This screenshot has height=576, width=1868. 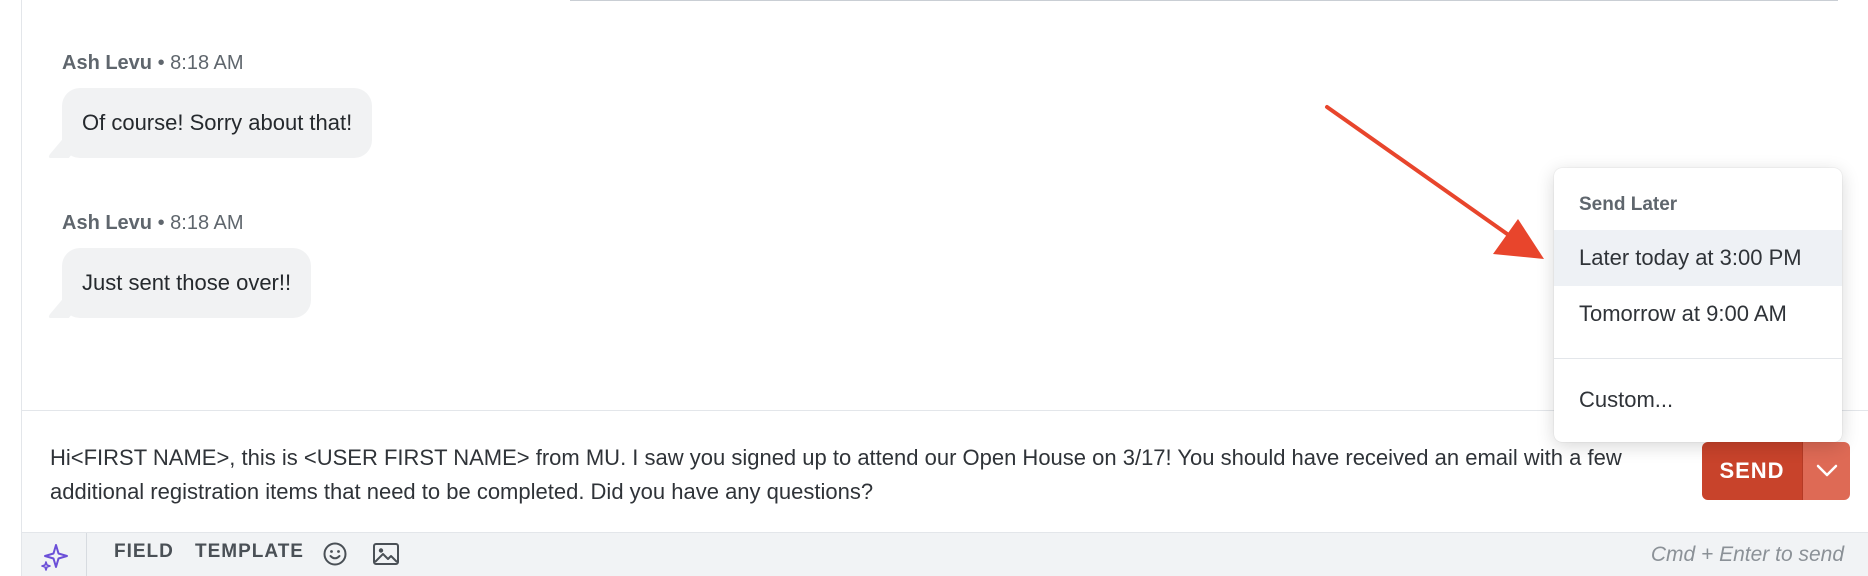 I want to click on template-button: TEMPLATE, so click(x=249, y=552).